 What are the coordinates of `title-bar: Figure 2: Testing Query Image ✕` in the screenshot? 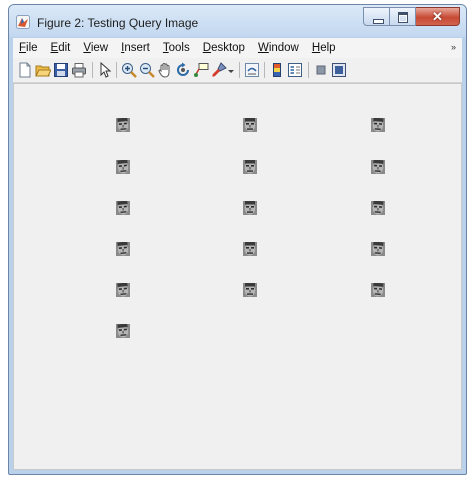 It's located at (237, 21).